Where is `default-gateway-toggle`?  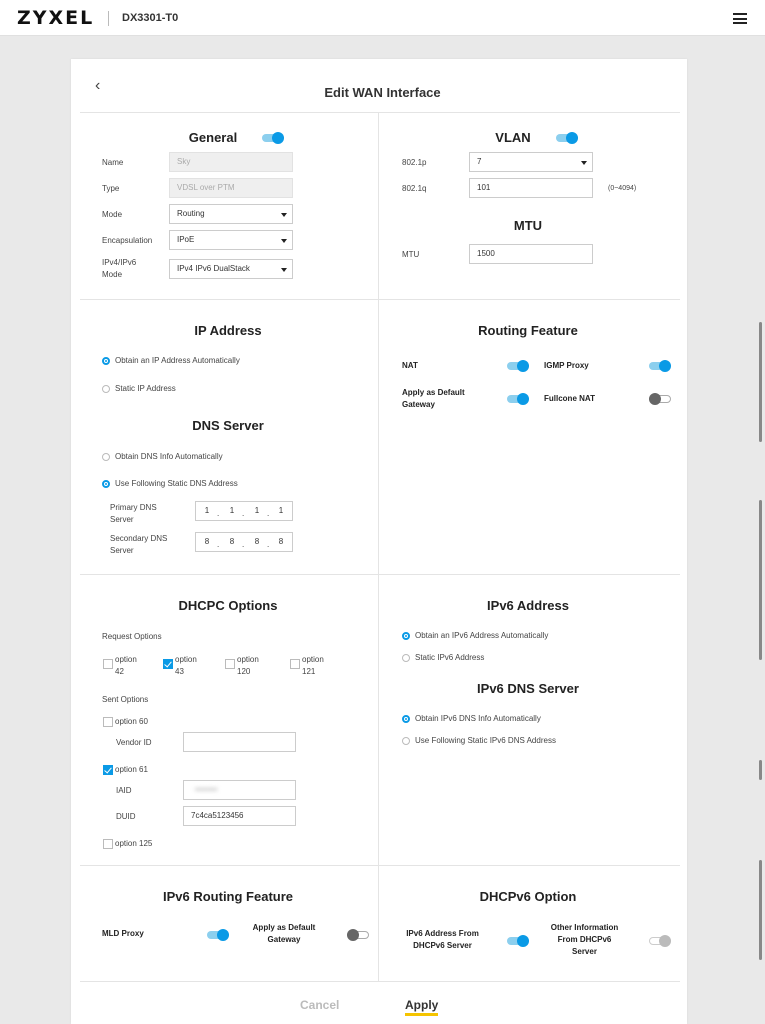
default-gateway-toggle is located at coordinates (518, 399).